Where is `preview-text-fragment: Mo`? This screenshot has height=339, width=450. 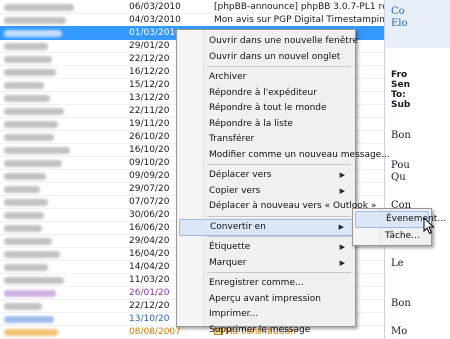 preview-text-fragment: Mo is located at coordinates (399, 331).